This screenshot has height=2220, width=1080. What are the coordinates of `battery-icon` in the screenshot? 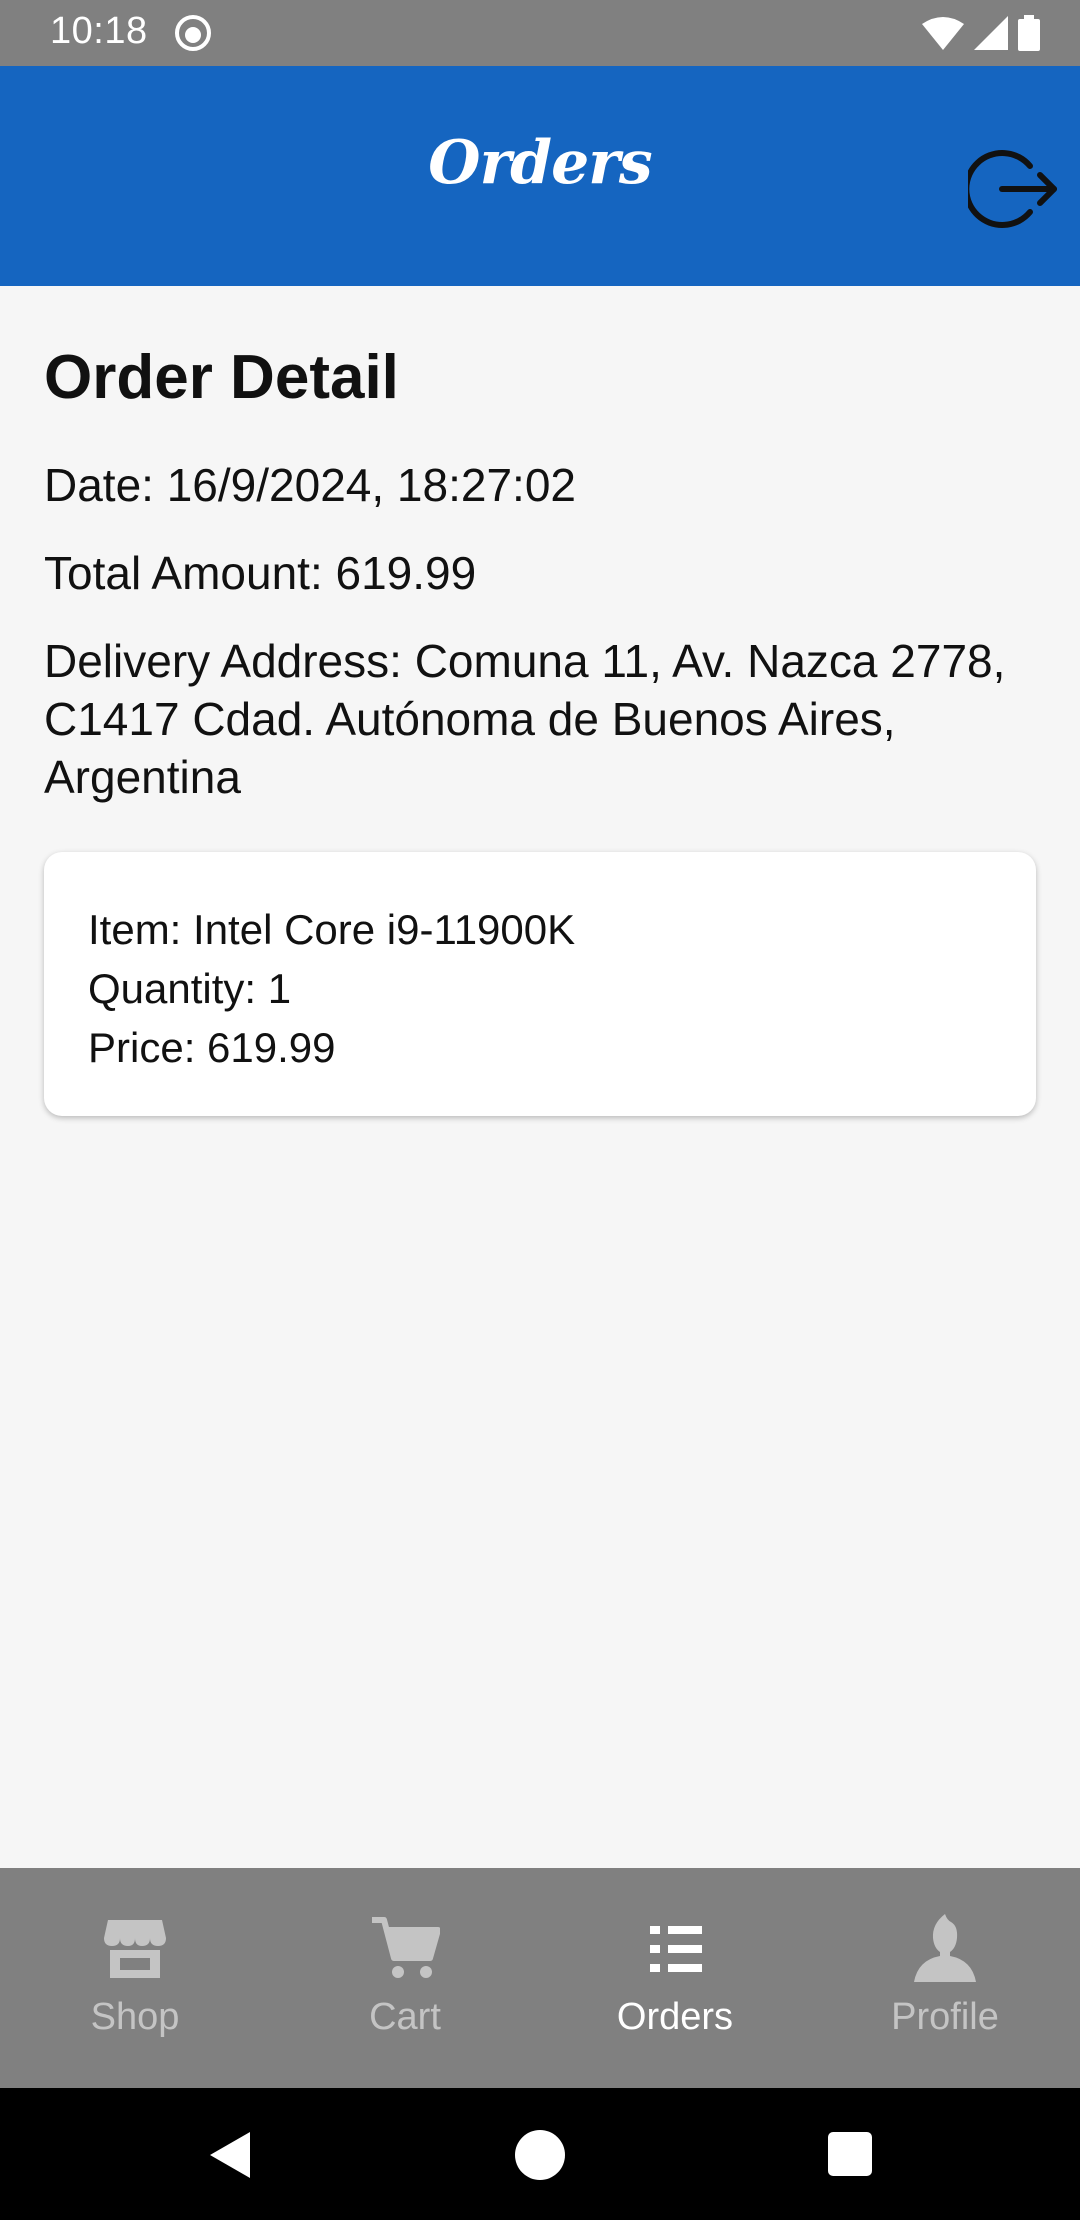 It's located at (1029, 33).